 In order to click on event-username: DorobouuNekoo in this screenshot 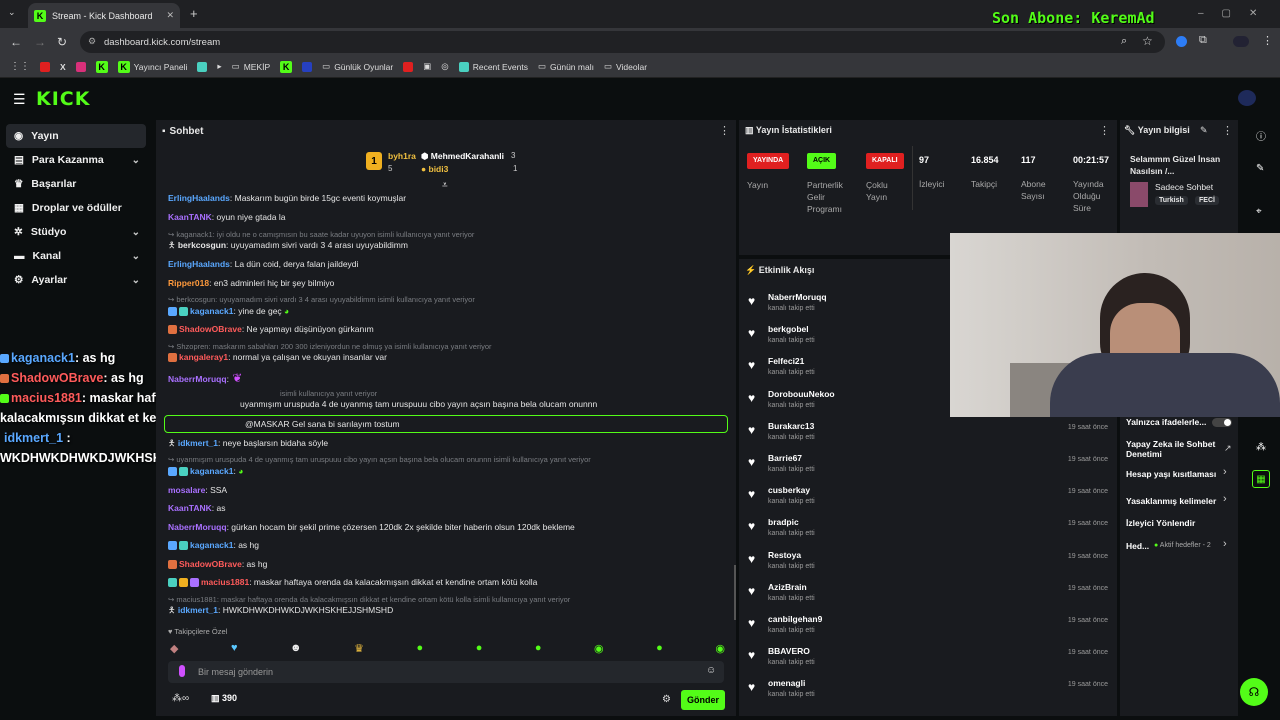, I will do `click(801, 394)`.